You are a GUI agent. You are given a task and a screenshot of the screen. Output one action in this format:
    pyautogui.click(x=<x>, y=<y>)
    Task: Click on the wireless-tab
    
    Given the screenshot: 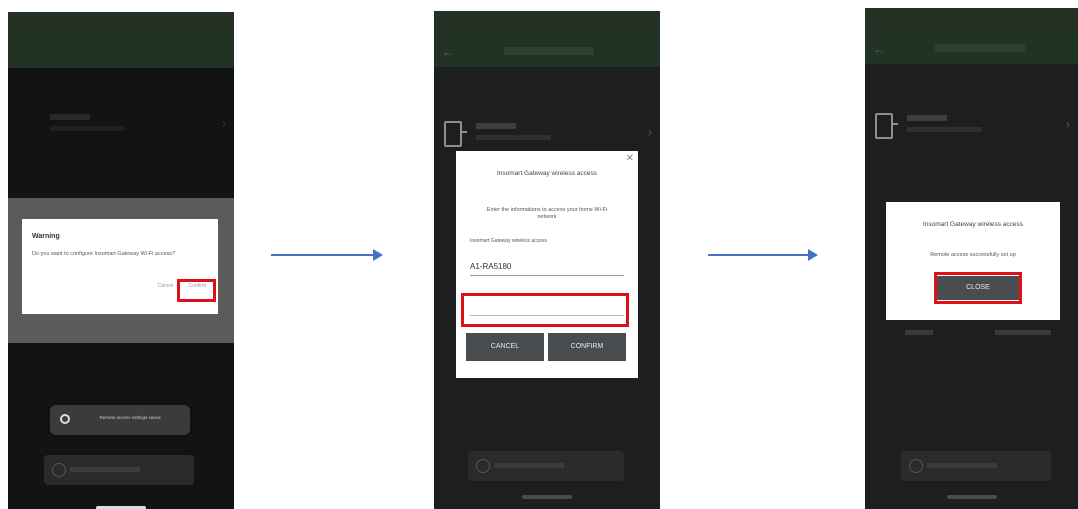 What is the action you would take?
    pyautogui.click(x=1023, y=332)
    